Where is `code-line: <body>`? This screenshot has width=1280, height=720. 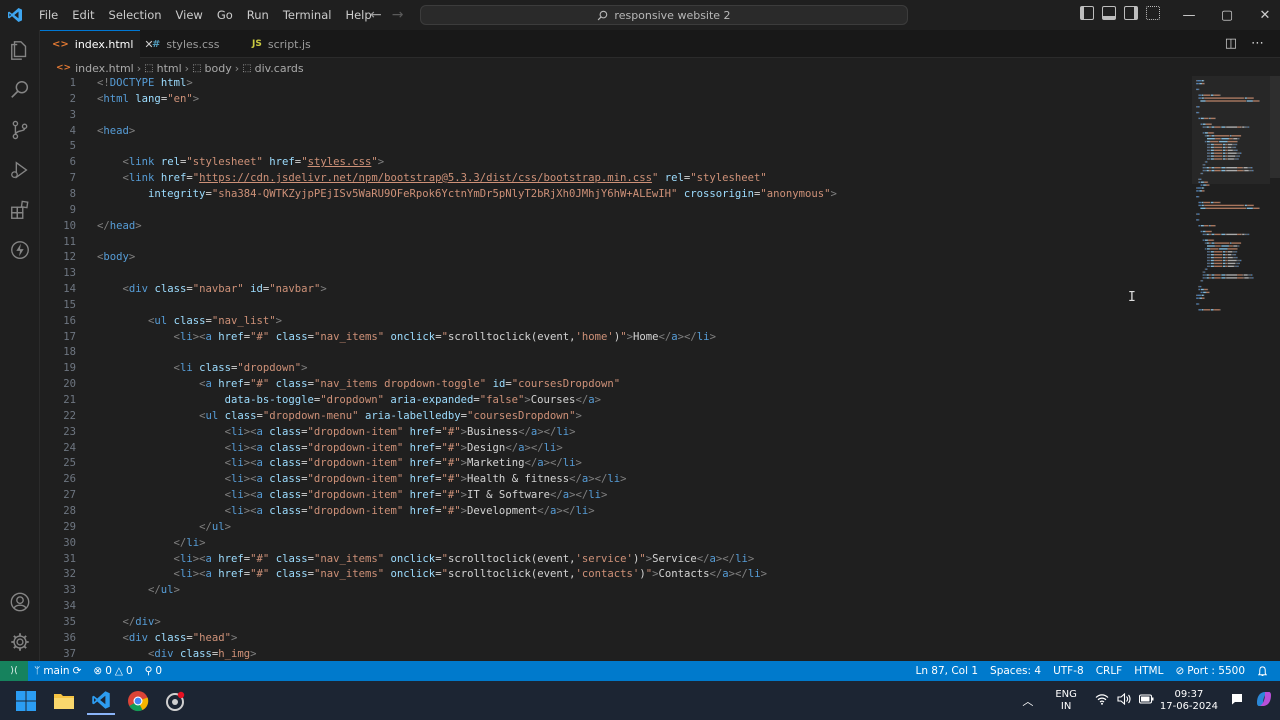
code-line: <body> is located at coordinates (116, 258).